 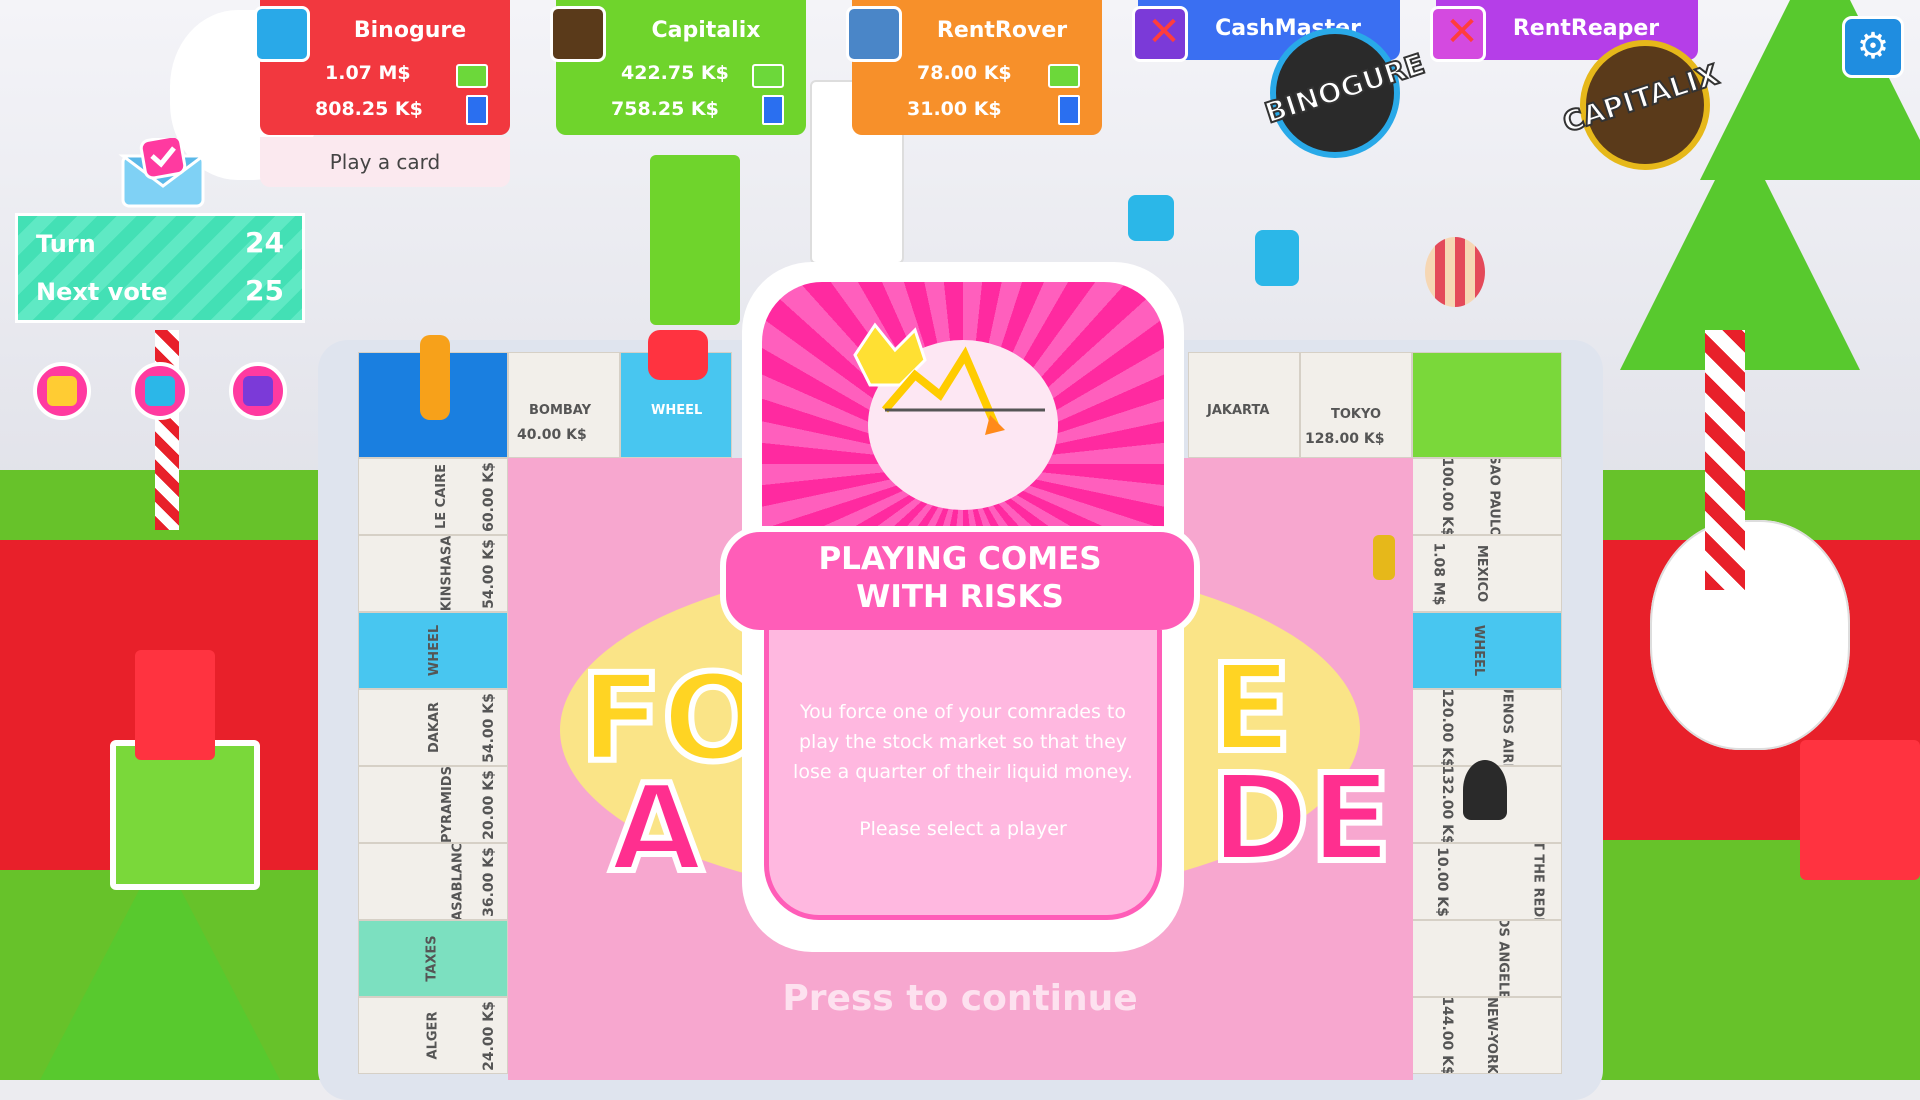 I want to click on gold-coins-icon, so click(x=578, y=34).